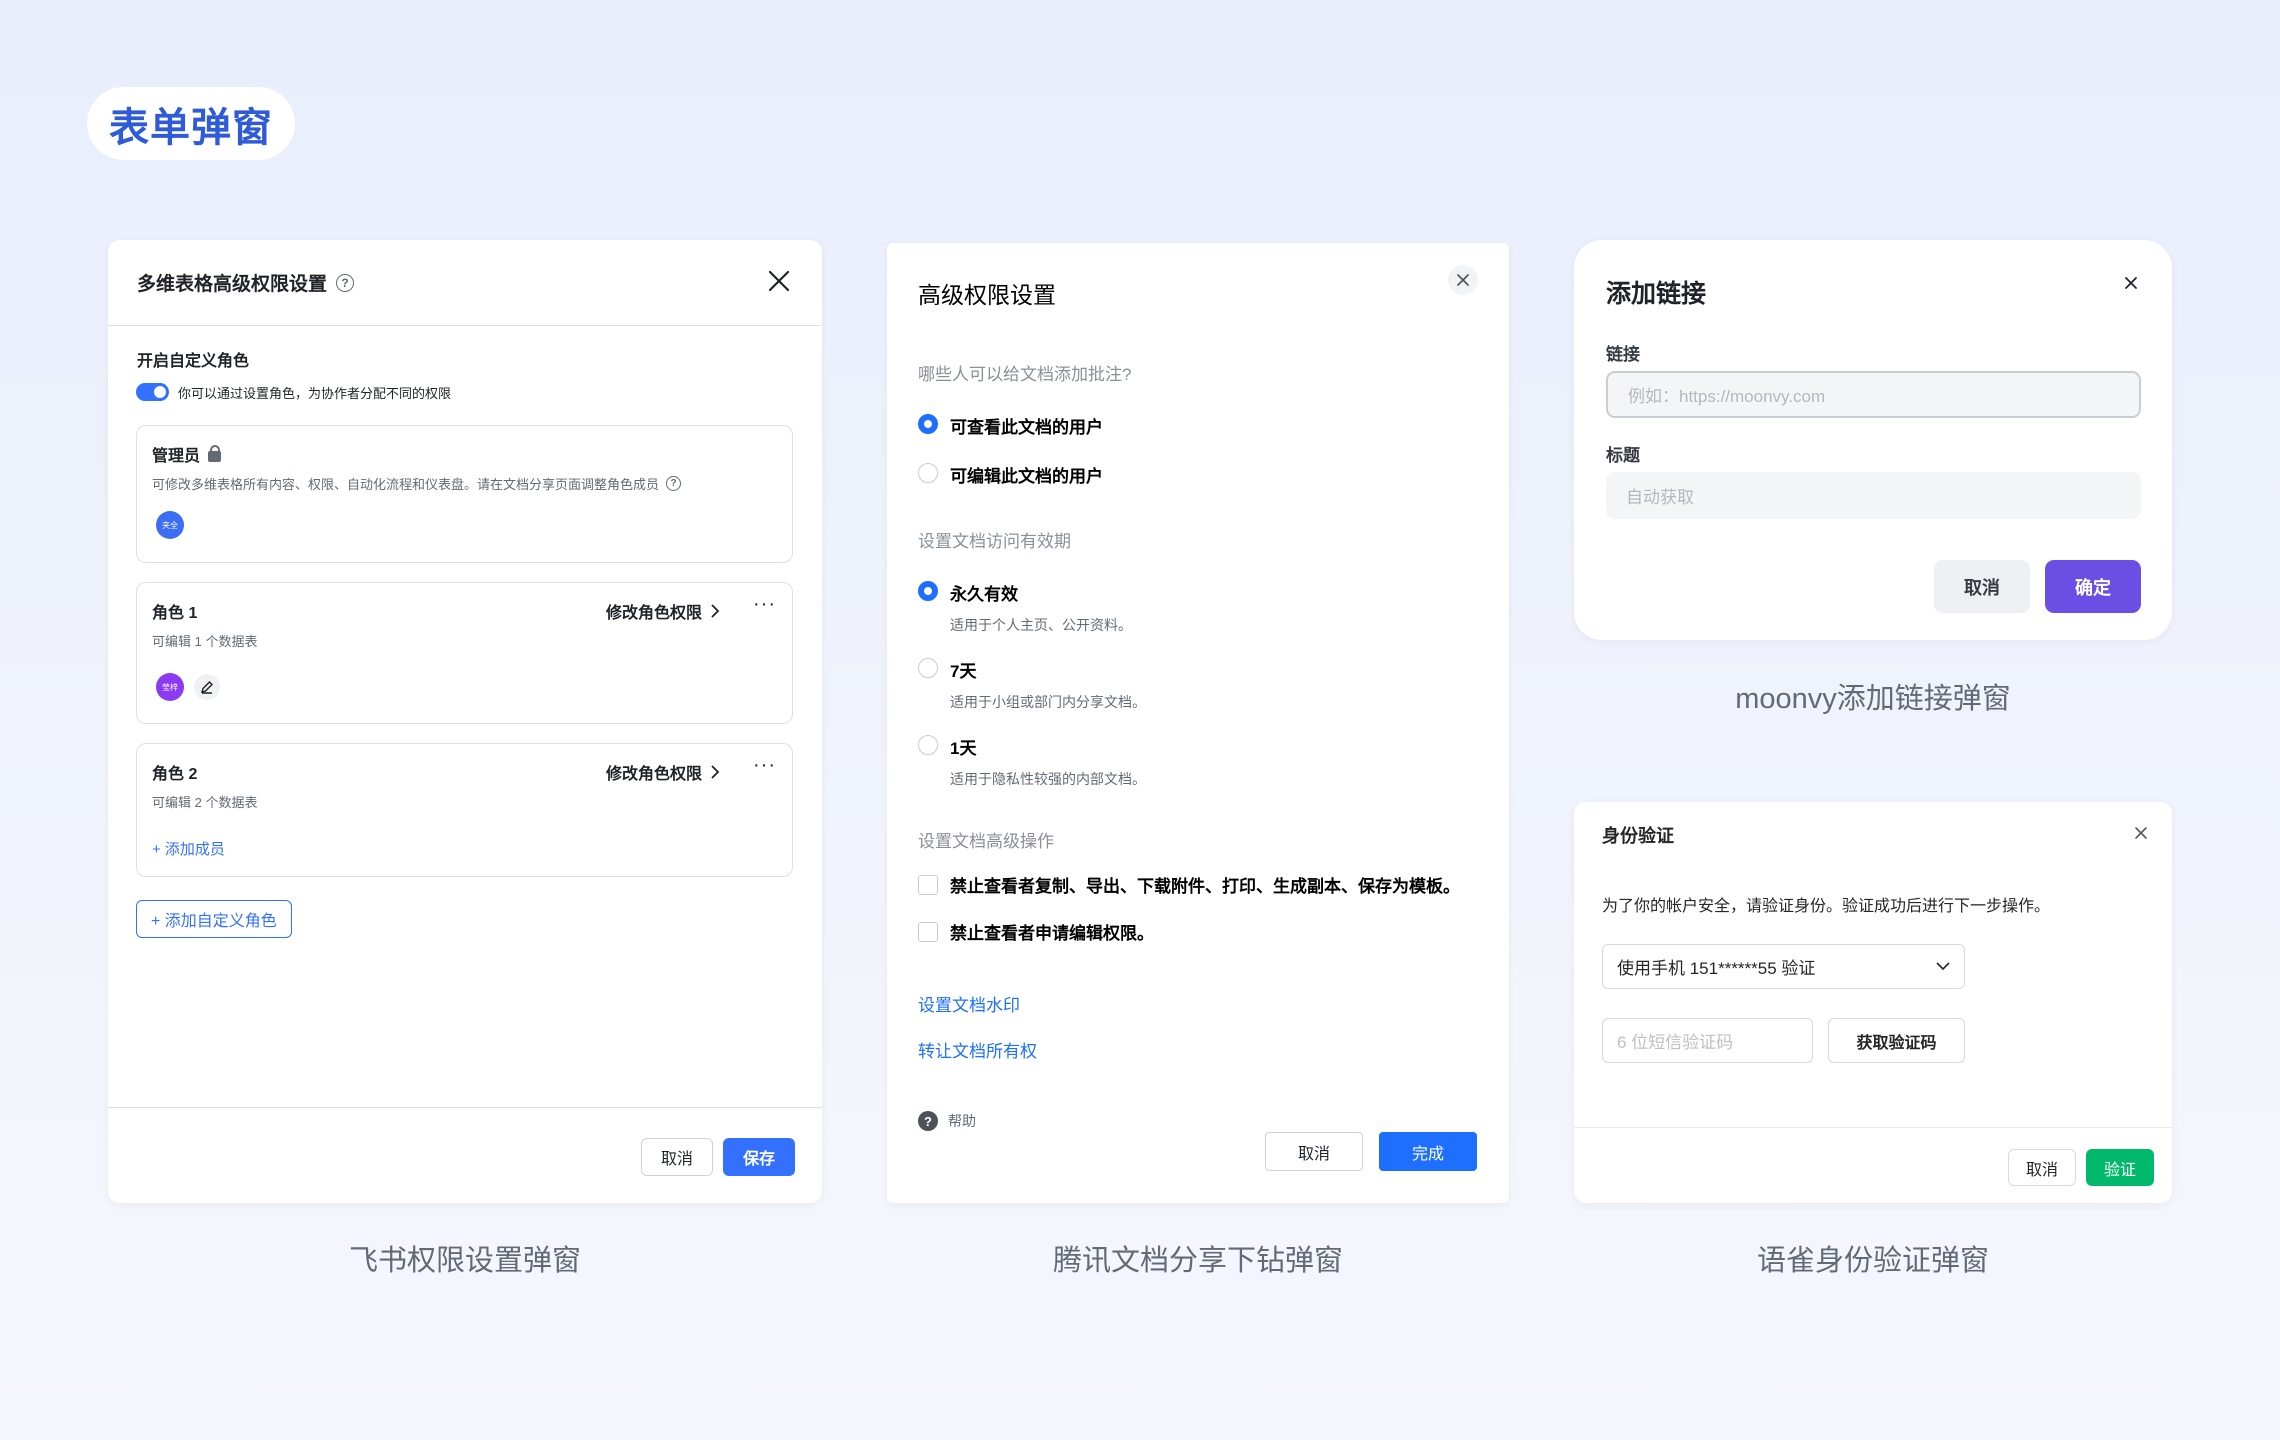 The width and height of the screenshot is (2280, 1440). I want to click on role-card: 角色 2 可编辑 2 个数据表 修改角色权限 ··· + 添加成员, so click(464, 810).